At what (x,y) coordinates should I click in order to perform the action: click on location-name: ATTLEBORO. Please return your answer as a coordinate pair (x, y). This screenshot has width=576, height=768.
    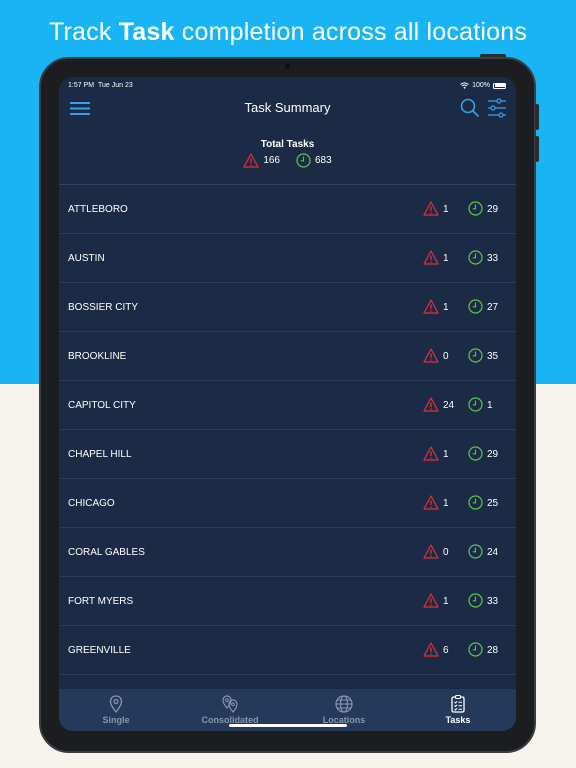
    Looking at the image, I should click on (98, 209).